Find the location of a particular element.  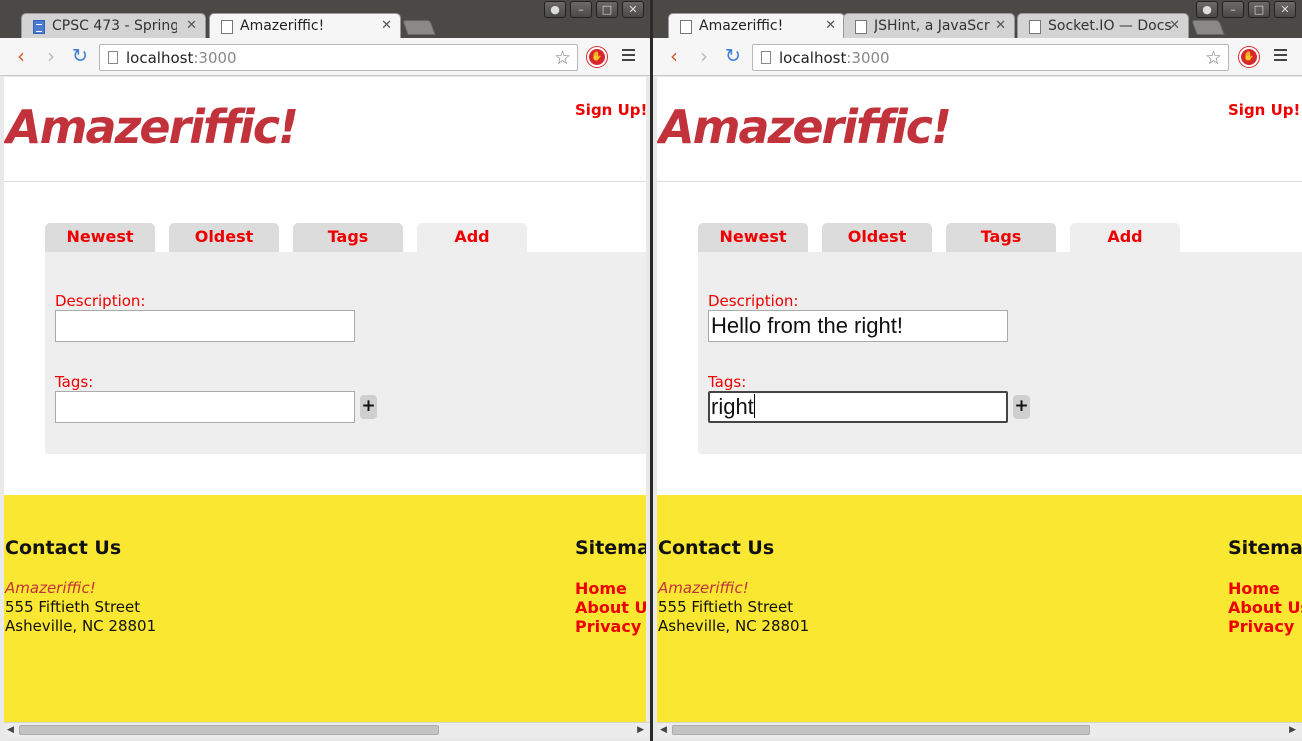

signup-link-wrapper: Sign Up!| is located at coordinates (610, 110).